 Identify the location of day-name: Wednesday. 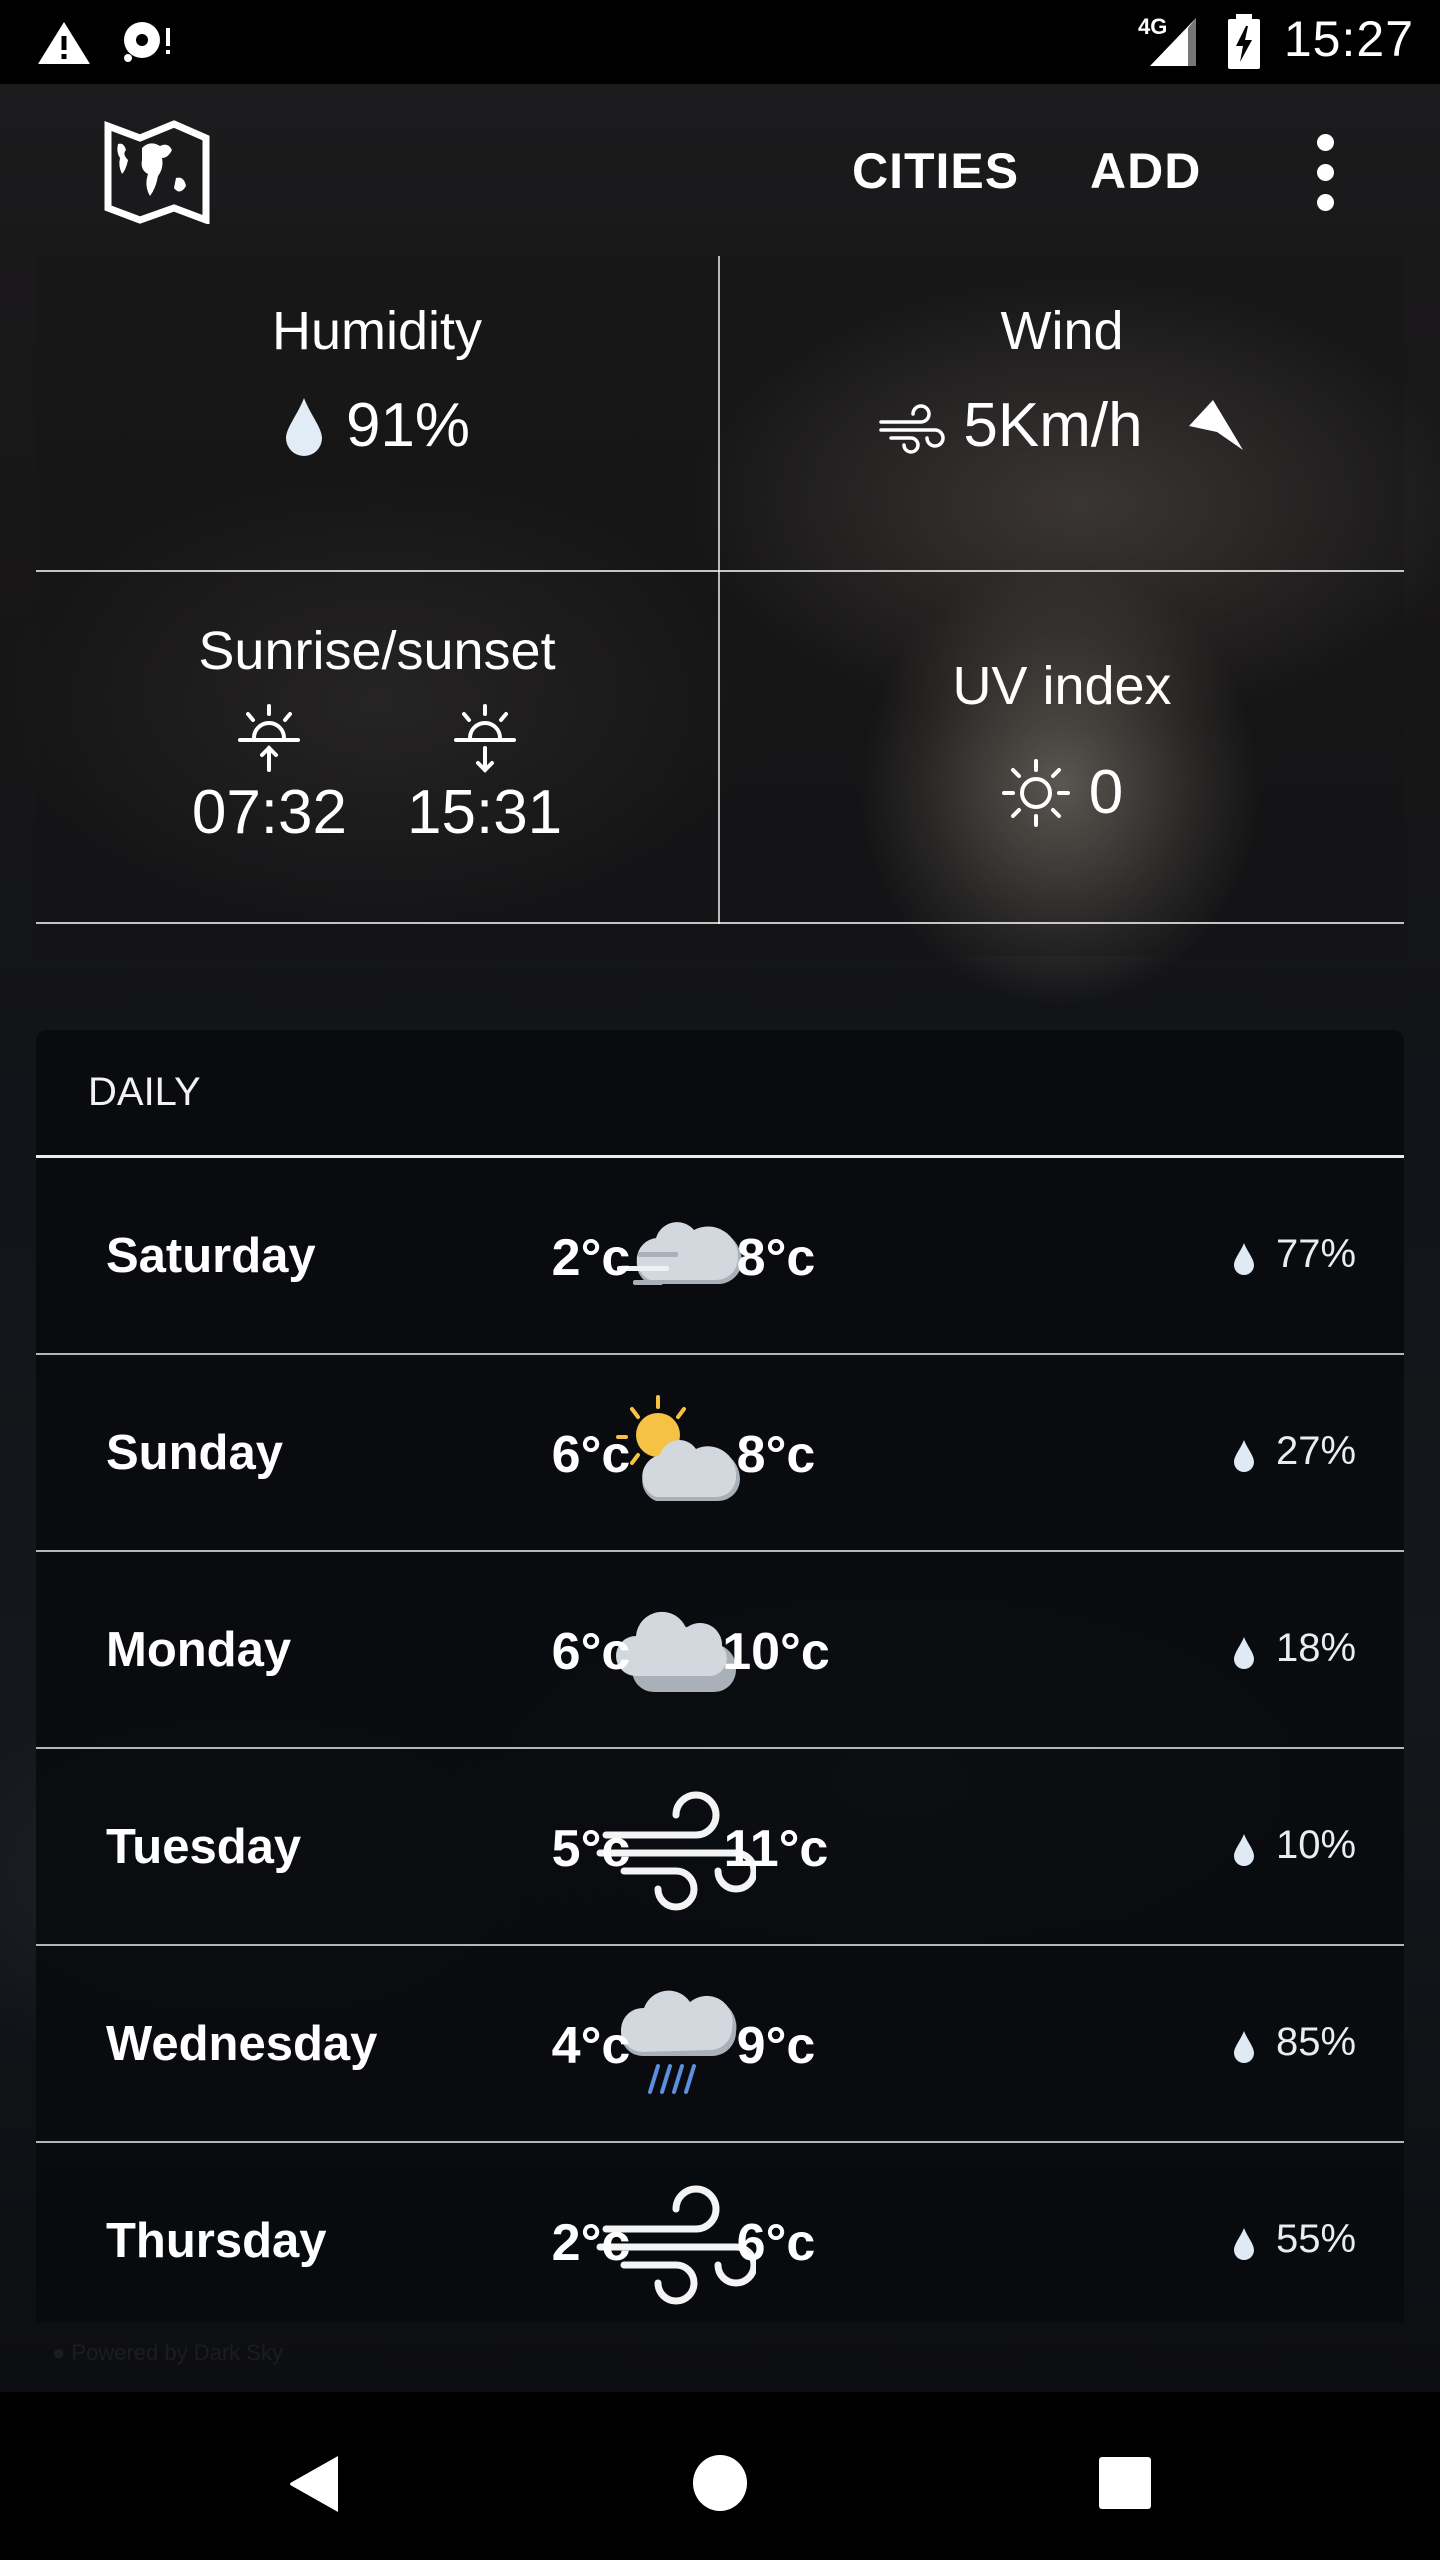
(242, 2044).